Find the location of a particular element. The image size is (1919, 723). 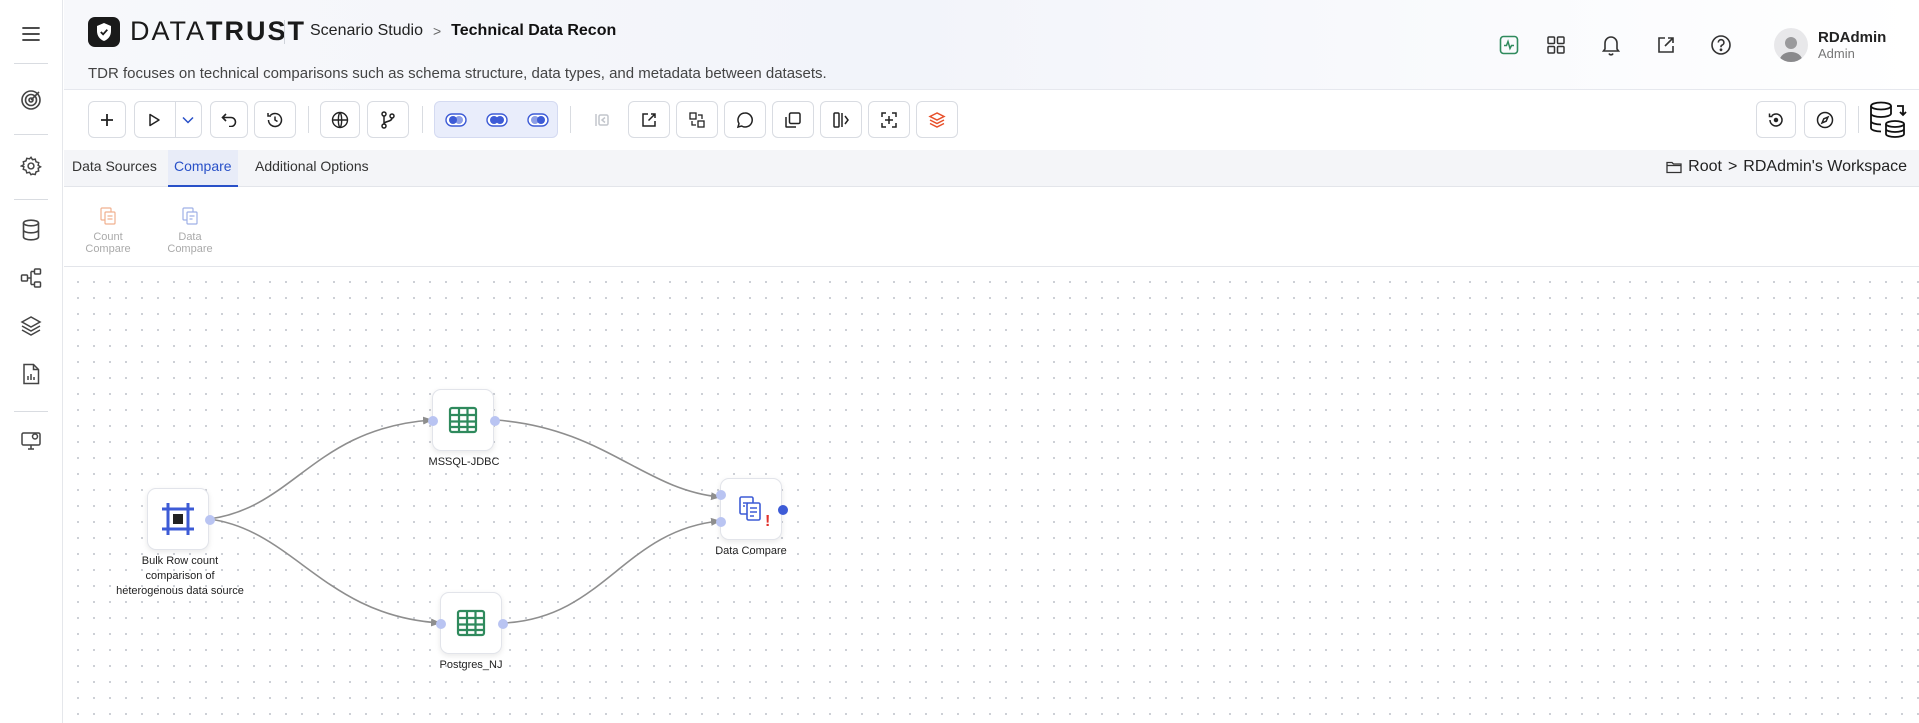

gear-icon is located at coordinates (31, 166).